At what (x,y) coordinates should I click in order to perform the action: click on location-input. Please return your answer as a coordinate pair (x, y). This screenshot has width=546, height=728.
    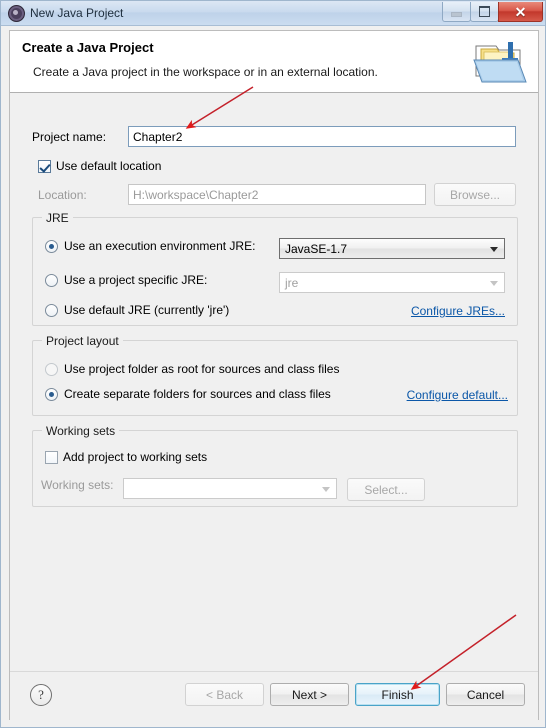
    Looking at the image, I should click on (277, 194).